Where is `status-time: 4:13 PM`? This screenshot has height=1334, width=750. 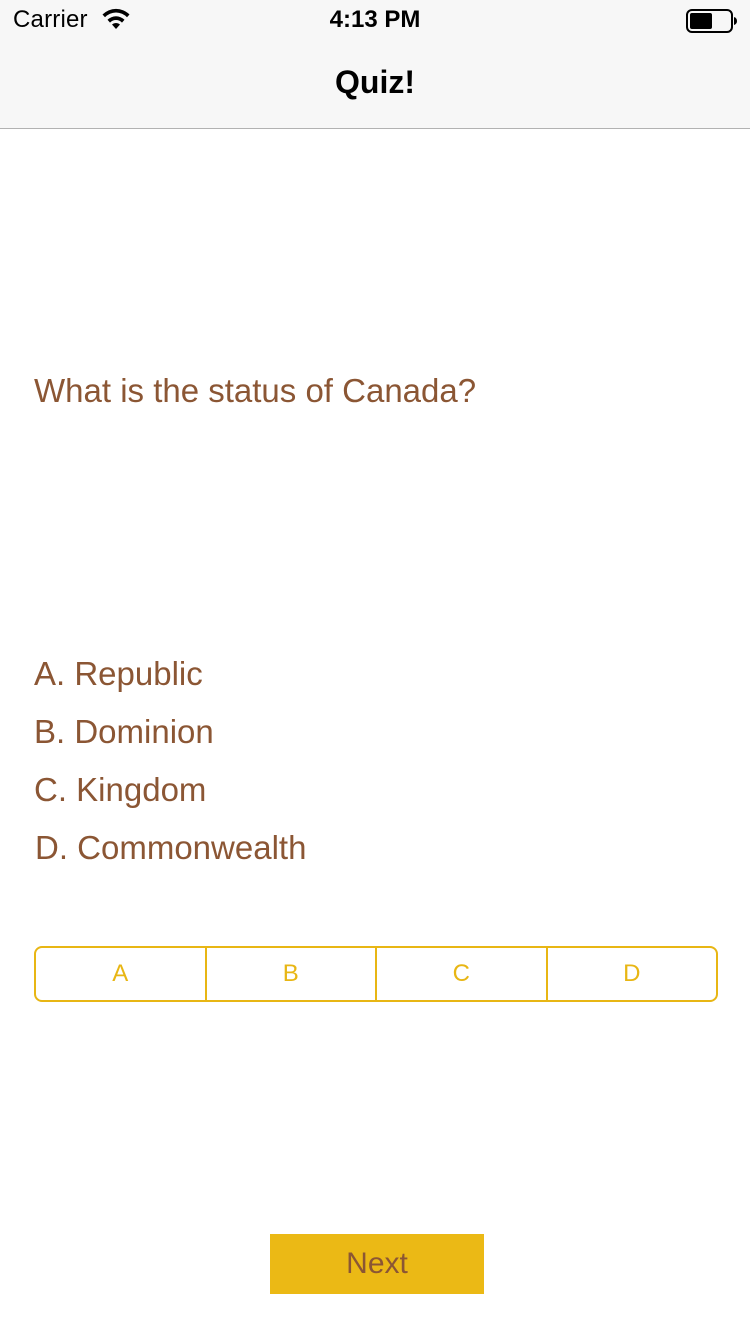
status-time: 4:13 PM is located at coordinates (375, 19).